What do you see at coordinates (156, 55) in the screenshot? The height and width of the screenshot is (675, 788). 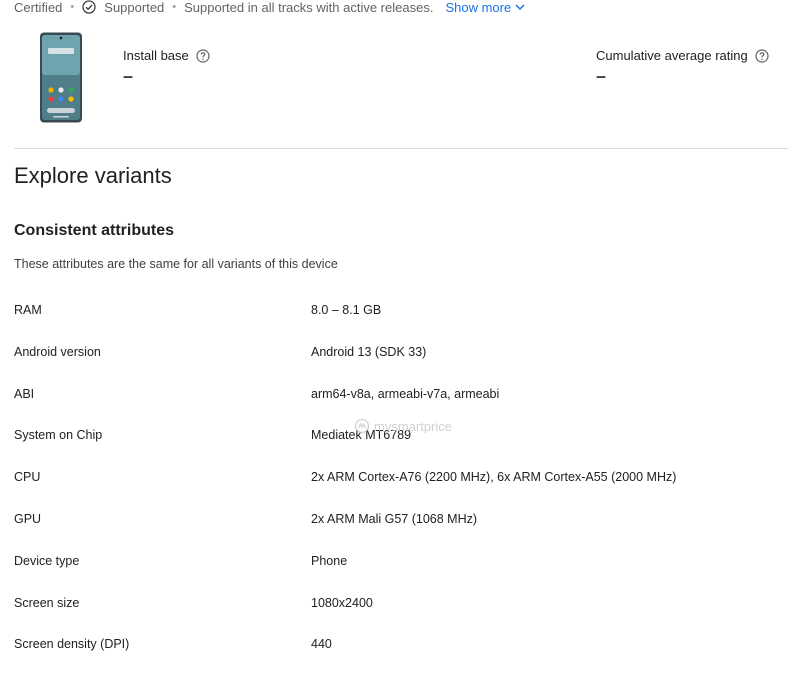 I see `install-base-label: Install base` at bounding box center [156, 55].